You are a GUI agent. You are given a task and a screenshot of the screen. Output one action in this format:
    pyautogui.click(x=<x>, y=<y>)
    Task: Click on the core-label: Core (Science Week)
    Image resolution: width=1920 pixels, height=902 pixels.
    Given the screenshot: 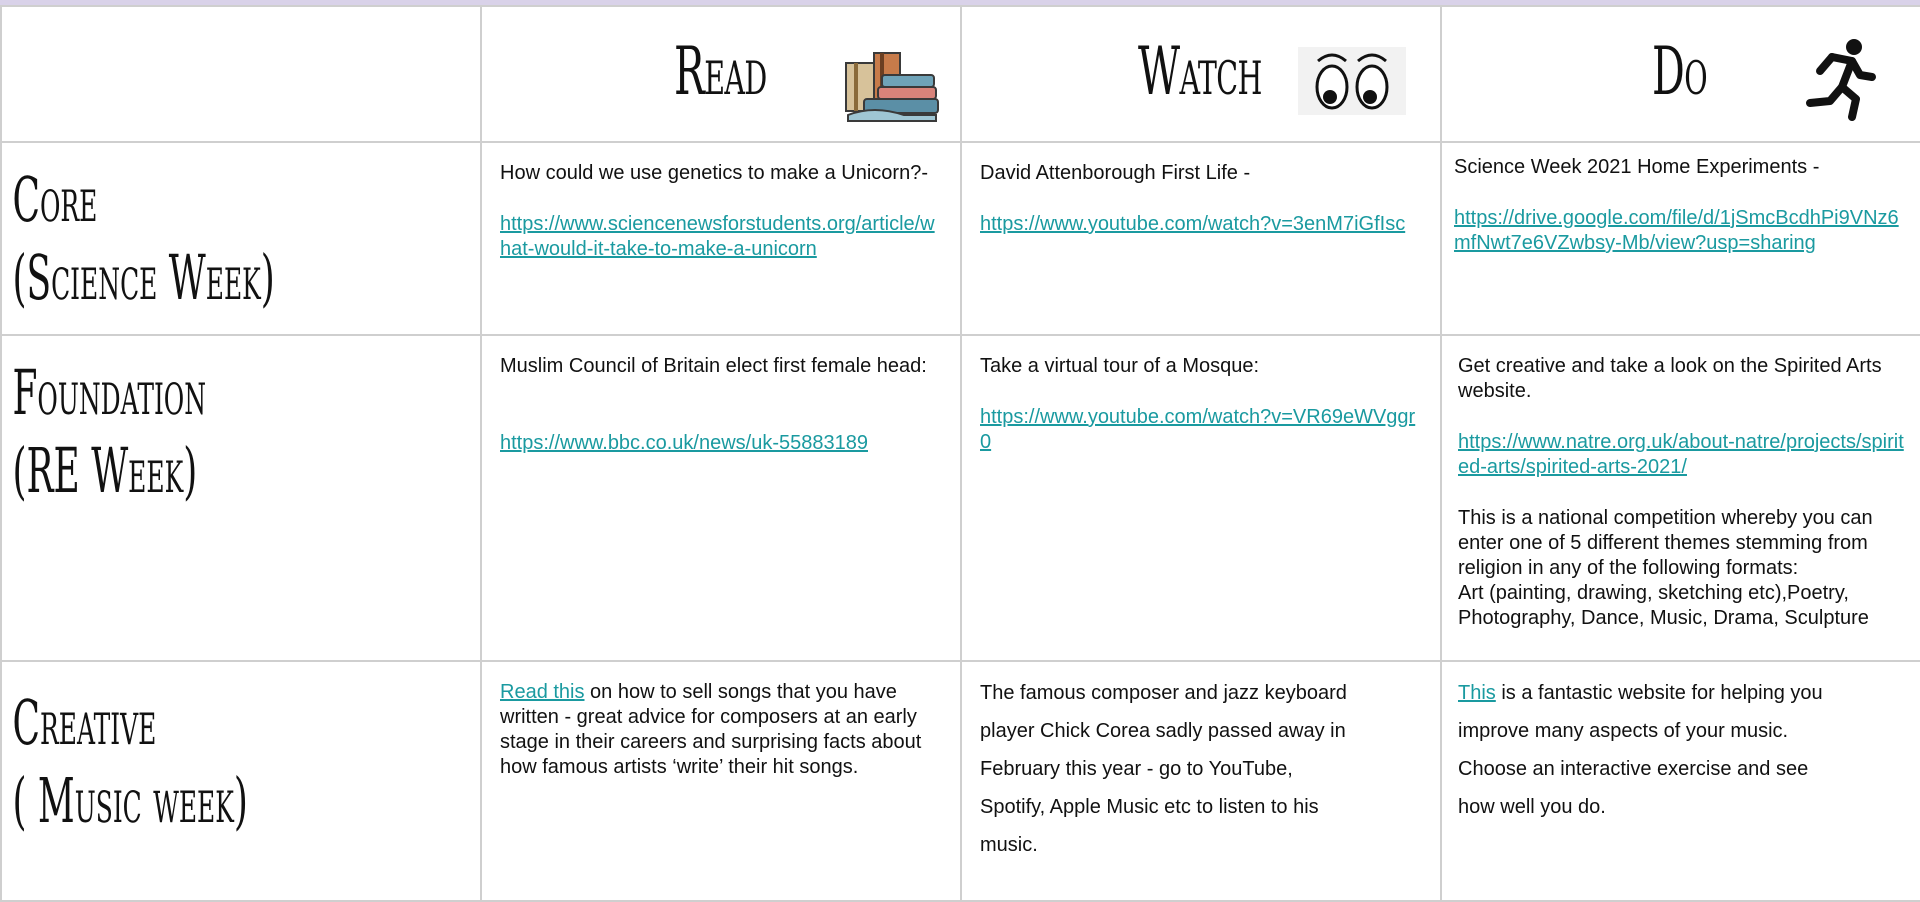 What is the action you would take?
    pyautogui.click(x=141, y=230)
    